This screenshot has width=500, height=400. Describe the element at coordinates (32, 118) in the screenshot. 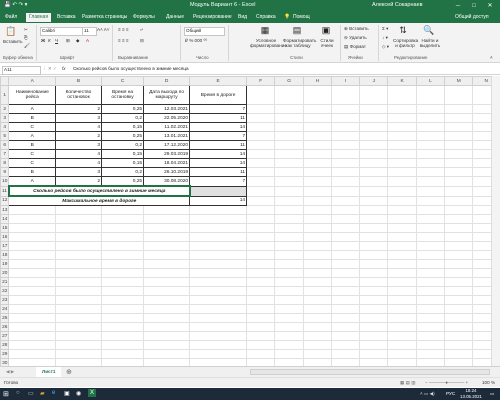

I see `table-cell: B` at that location.